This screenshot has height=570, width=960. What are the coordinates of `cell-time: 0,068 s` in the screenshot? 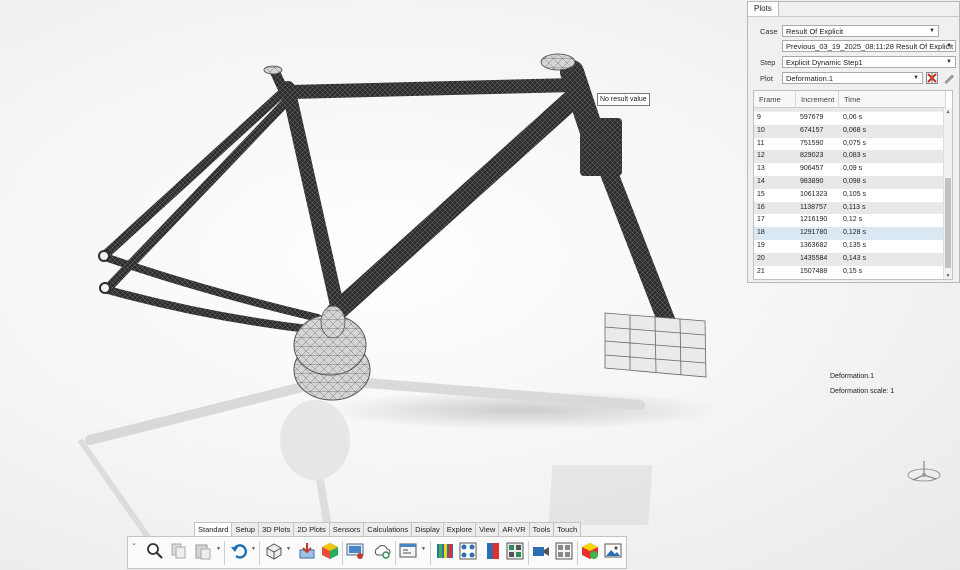 It's located at (854, 130).